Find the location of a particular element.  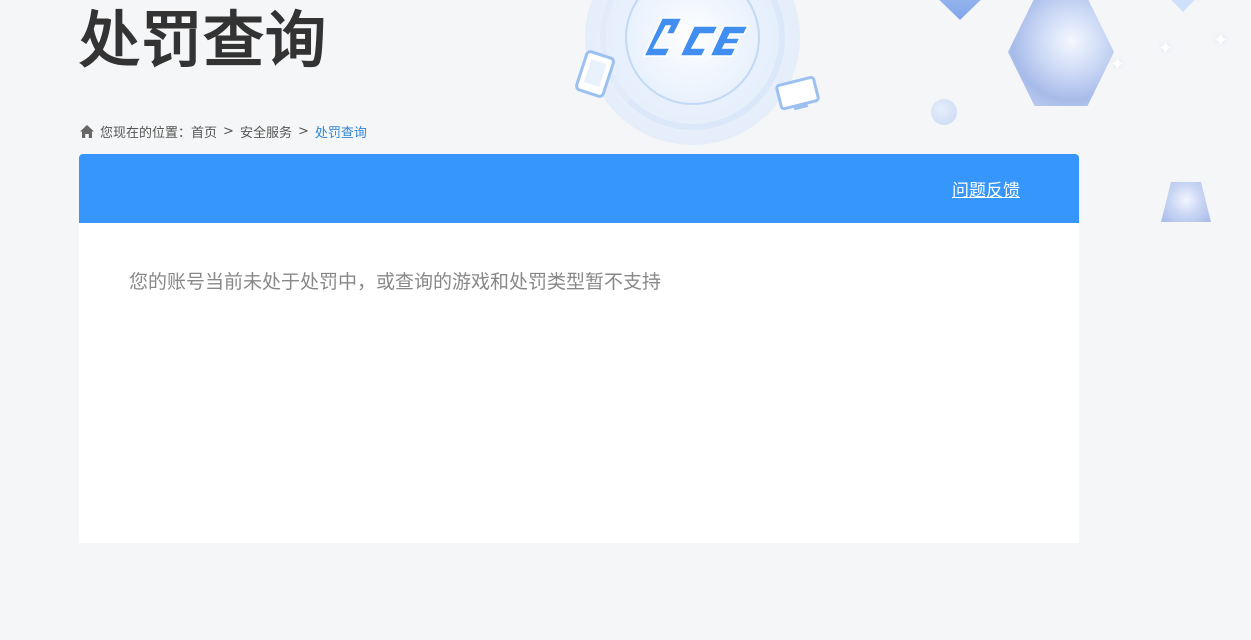

breadcrumb-item-current: 处罚查询 is located at coordinates (340, 133).